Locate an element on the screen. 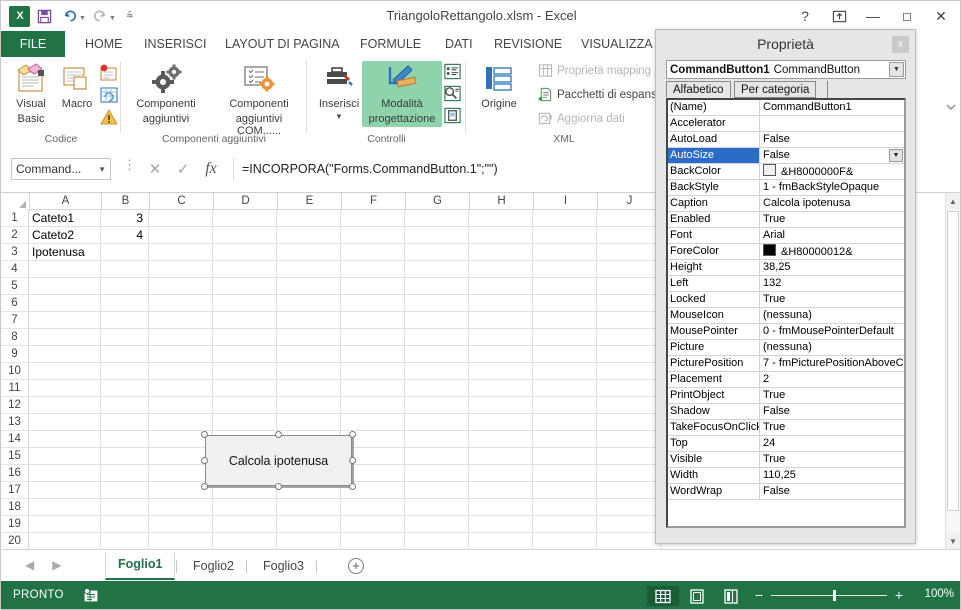 Image resolution: width=961 pixels, height=610 pixels. property-row-height: Height 38,25 is located at coordinates (786, 268).